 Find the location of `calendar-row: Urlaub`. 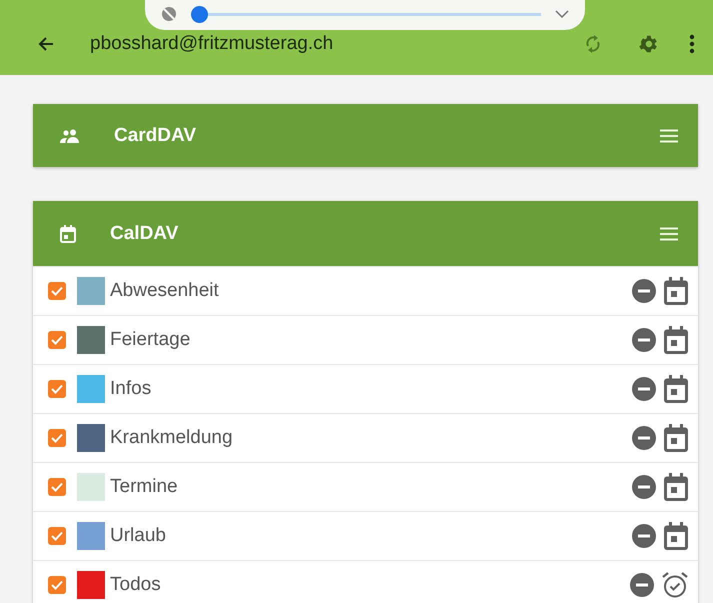

calendar-row: Urlaub is located at coordinates (365, 535).